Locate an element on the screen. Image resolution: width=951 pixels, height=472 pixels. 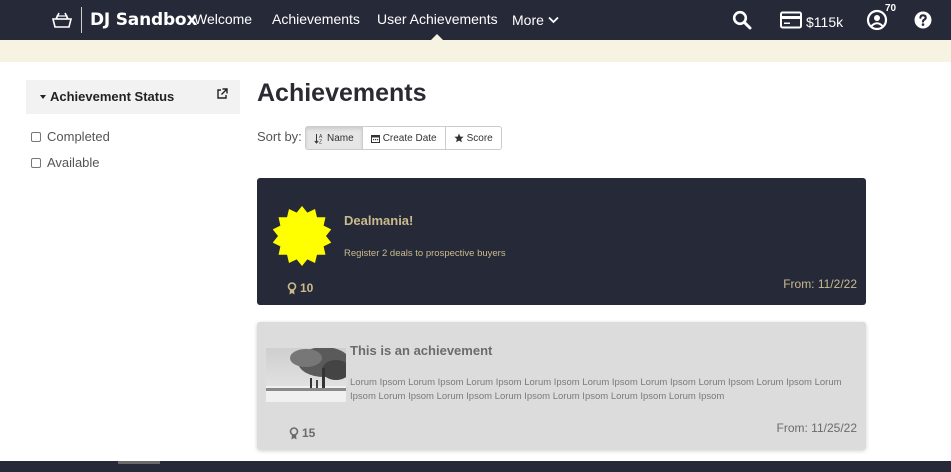
sort-name-button: A Z Name is located at coordinates (334, 138).